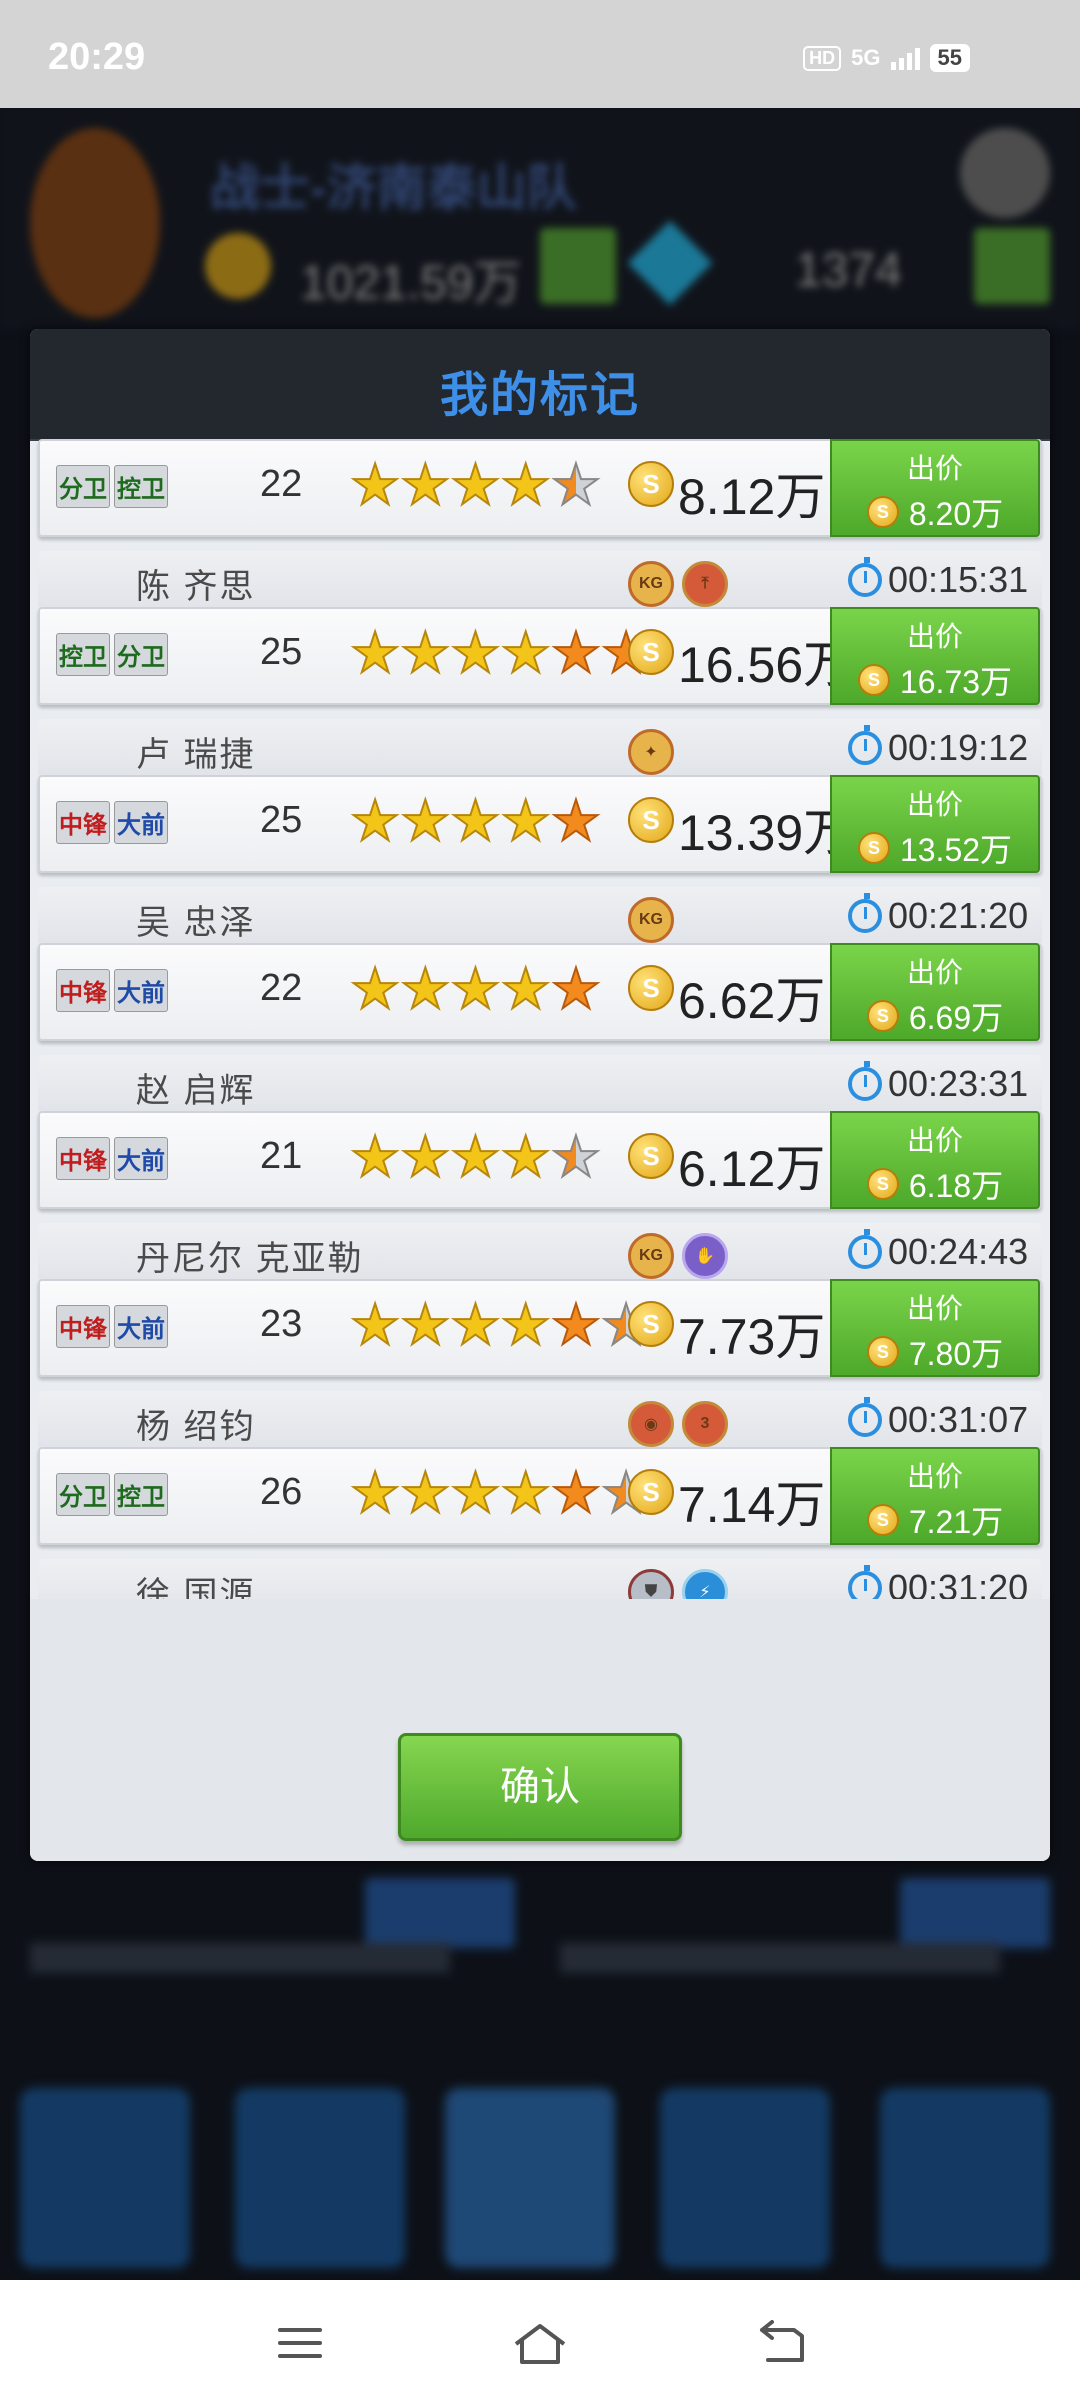 This screenshot has height=2408, width=1080. I want to click on star-rating: ★★★★★★, so click(500, 652).